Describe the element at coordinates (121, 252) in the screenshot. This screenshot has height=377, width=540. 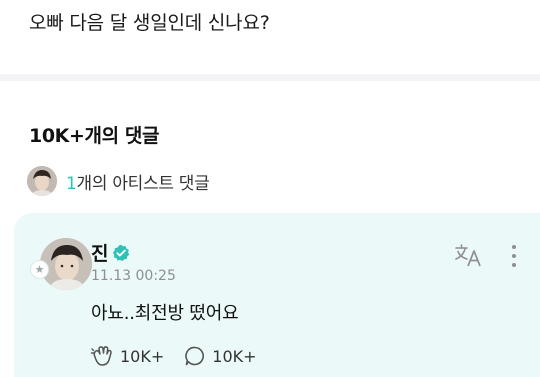
I see `verified-check-icon` at that location.